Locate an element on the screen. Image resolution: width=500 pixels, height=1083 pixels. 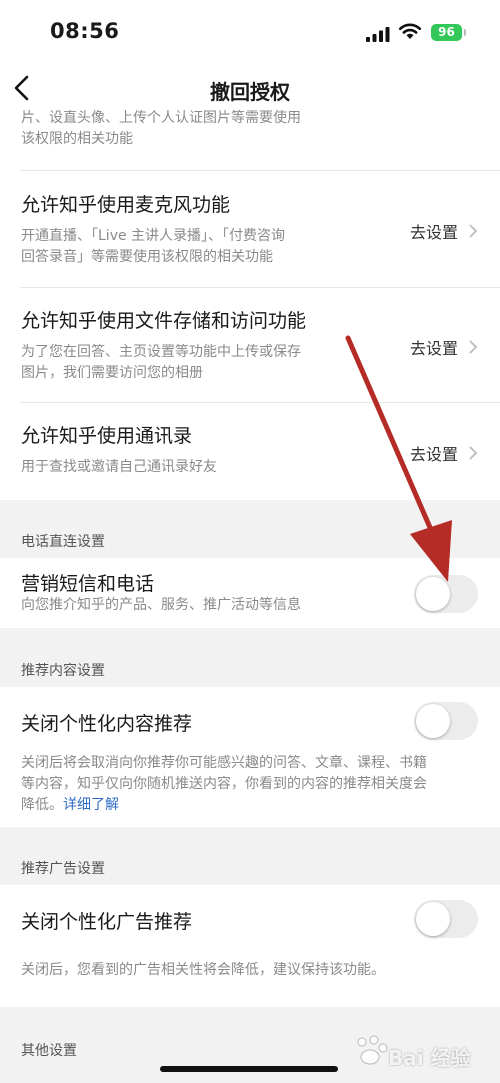
status-time: 08:56 is located at coordinates (85, 31).